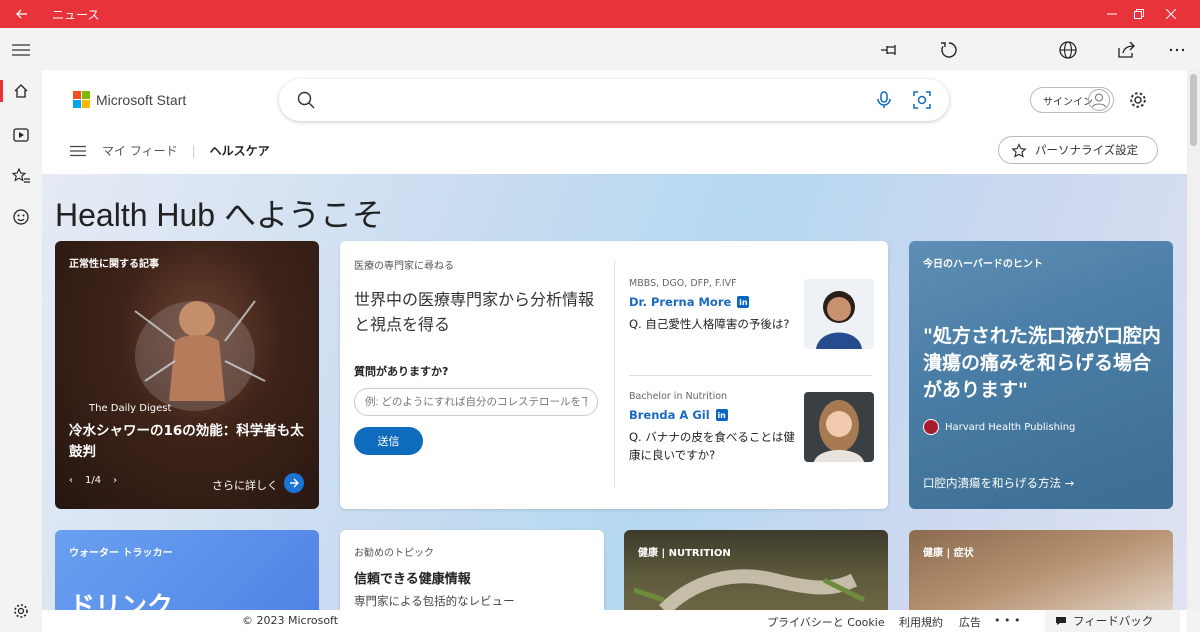 The width and height of the screenshot is (1200, 632). I want to click on rail-home, so click(21, 91).